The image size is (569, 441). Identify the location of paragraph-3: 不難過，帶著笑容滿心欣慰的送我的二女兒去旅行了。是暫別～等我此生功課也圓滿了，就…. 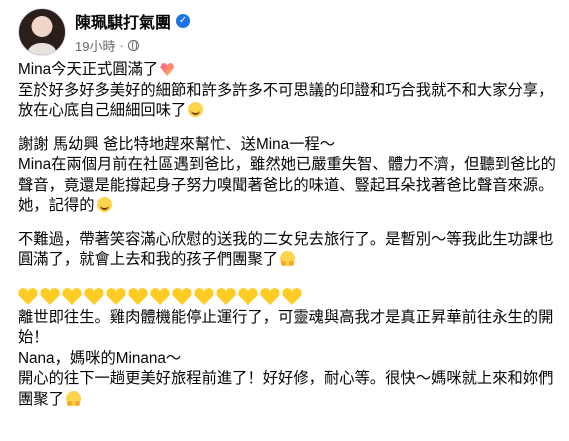
(290, 250).